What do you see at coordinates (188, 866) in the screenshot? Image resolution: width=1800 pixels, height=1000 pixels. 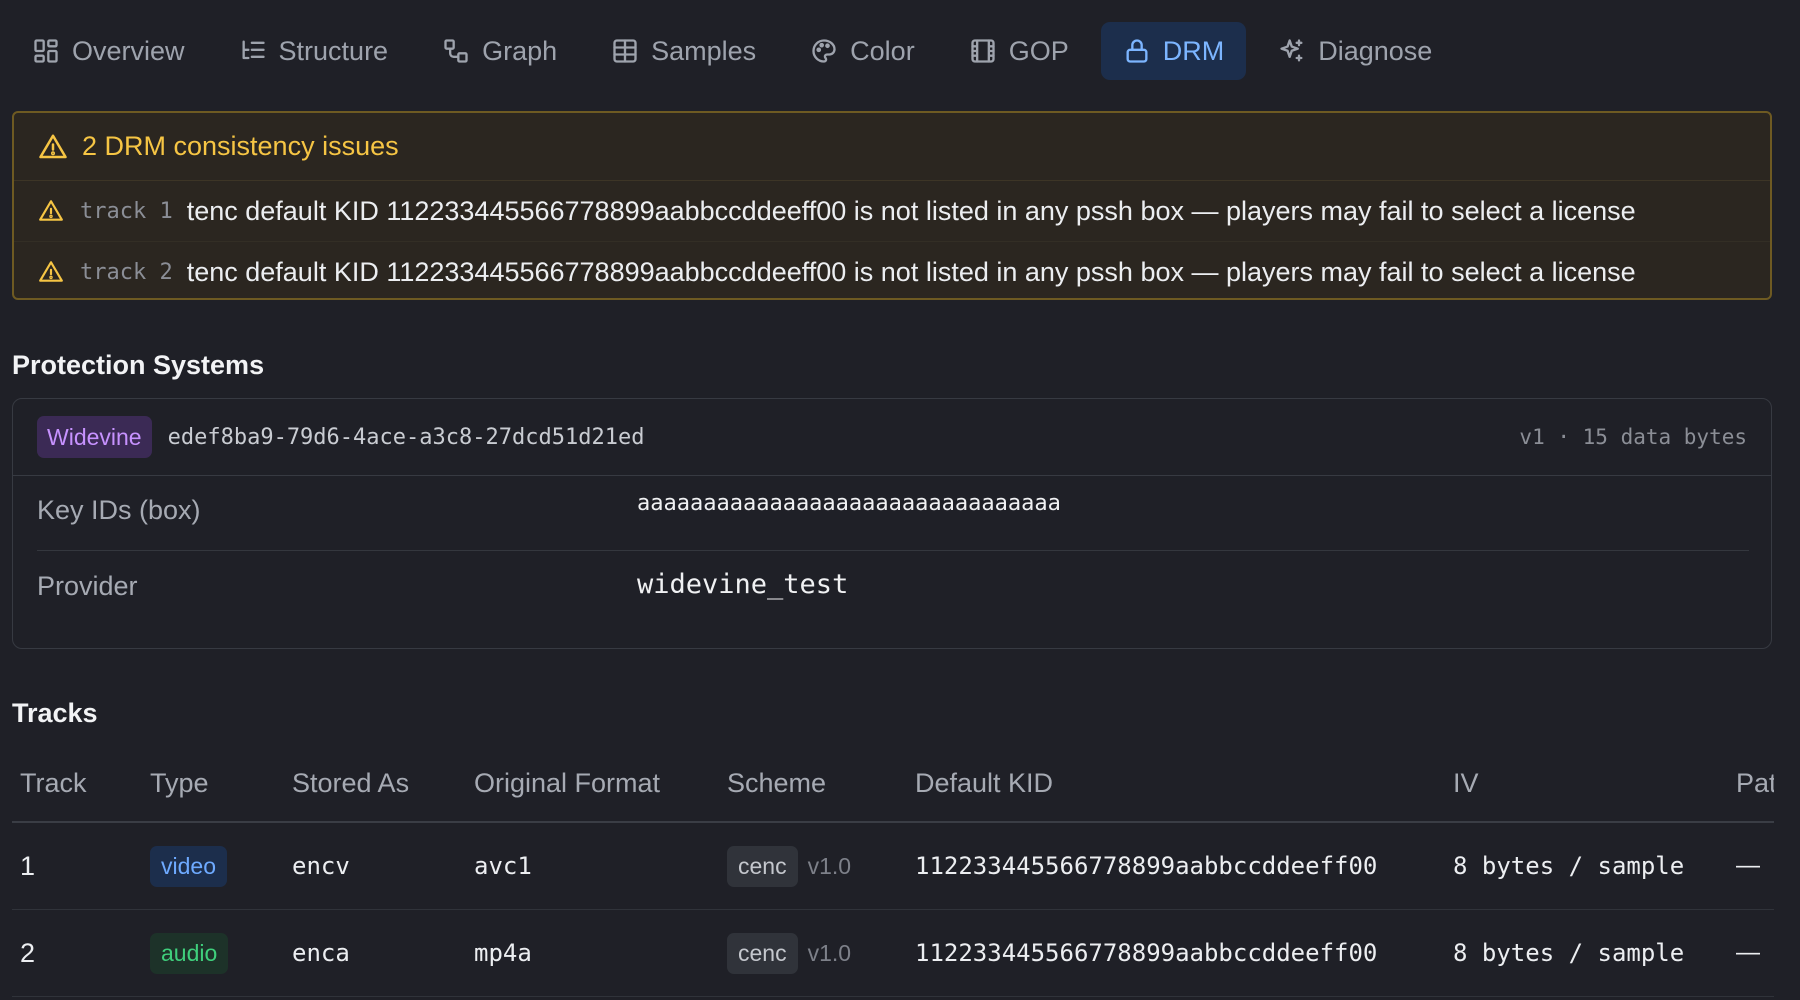 I see `track-type-badge: video` at bounding box center [188, 866].